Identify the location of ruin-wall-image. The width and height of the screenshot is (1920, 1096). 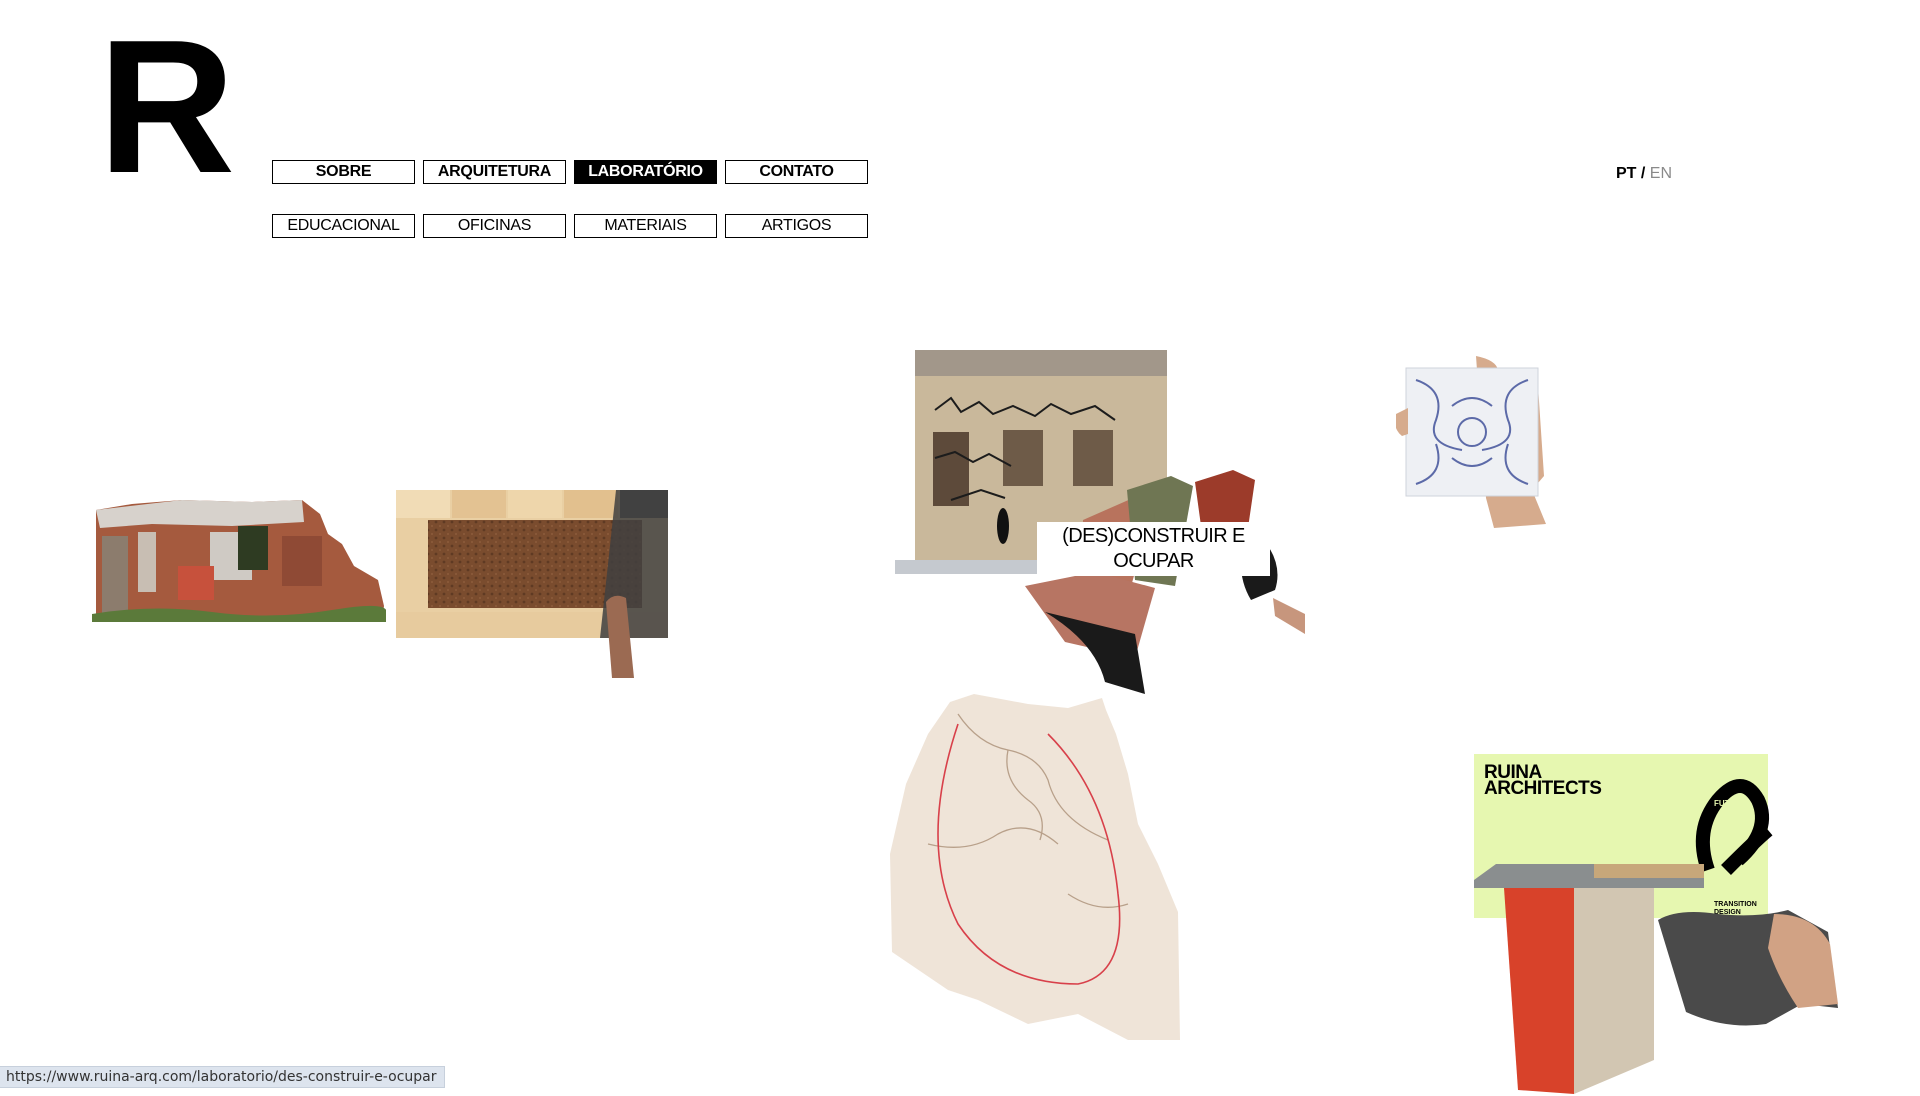
(239, 559).